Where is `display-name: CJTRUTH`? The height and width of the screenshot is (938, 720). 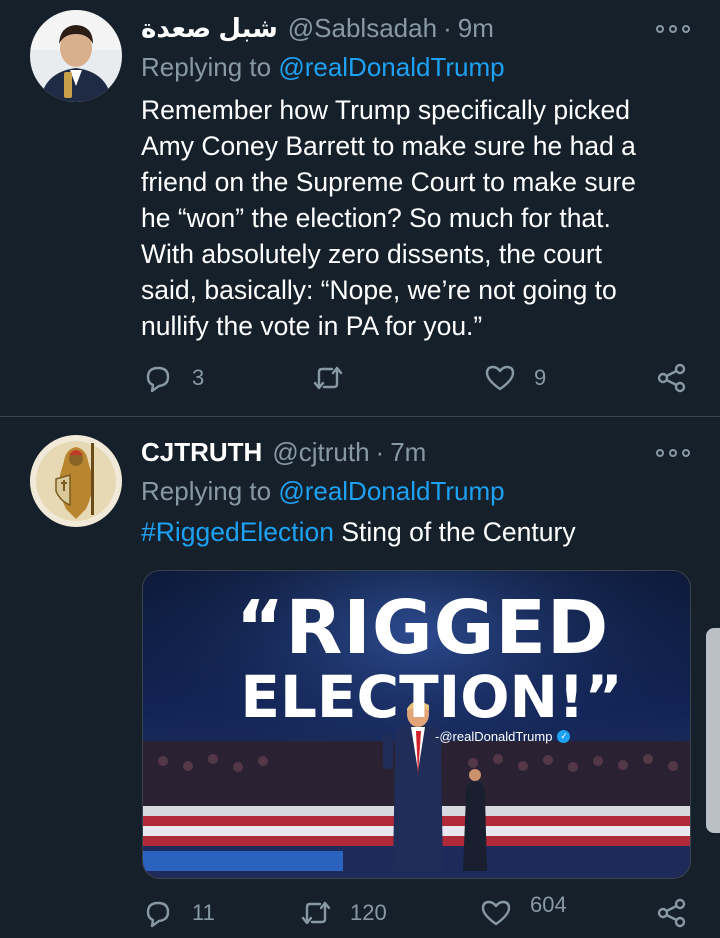
display-name: CJTRUTH is located at coordinates (201, 452).